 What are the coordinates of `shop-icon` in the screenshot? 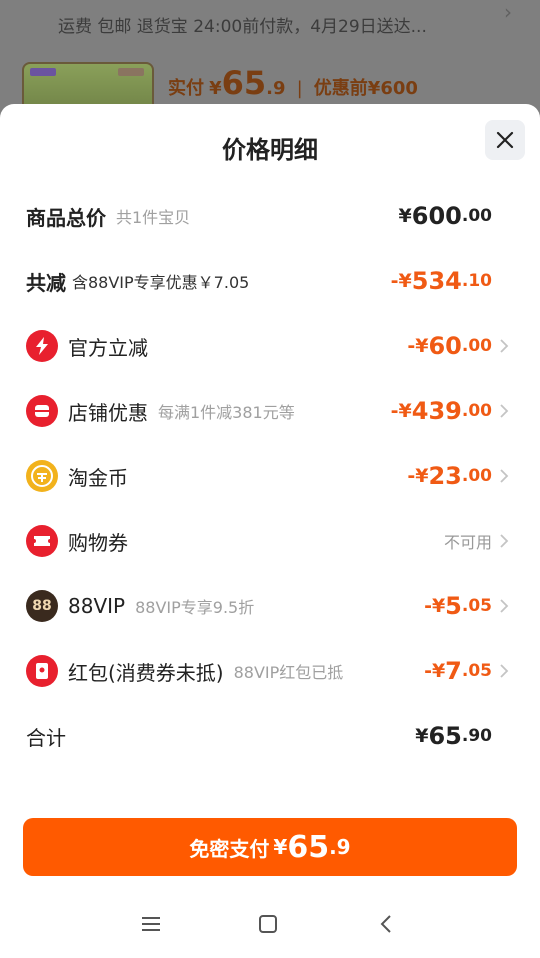 It's located at (42, 411).